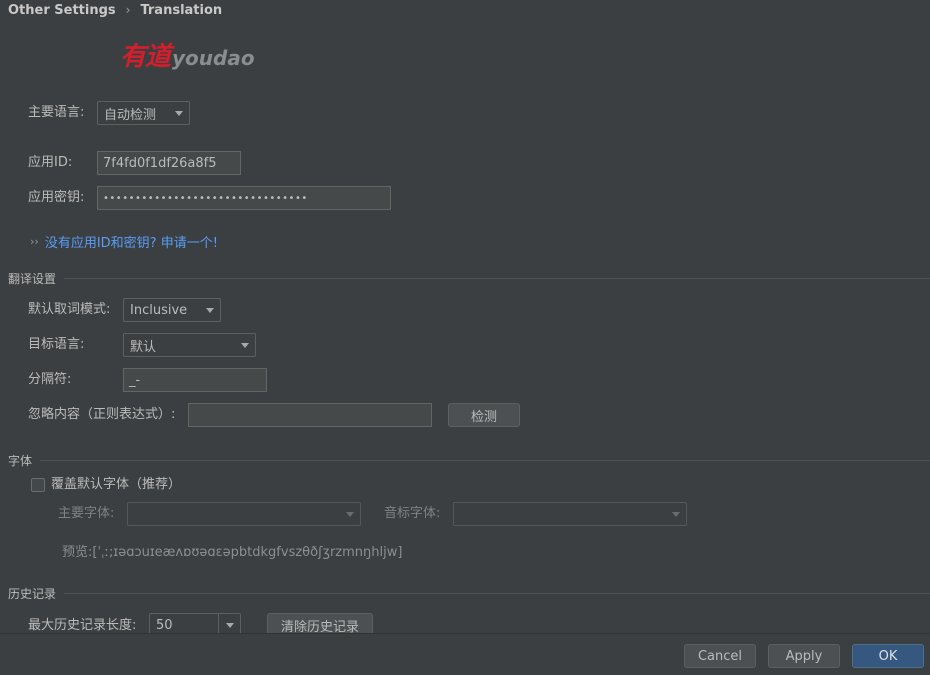 The width and height of the screenshot is (930, 675). What do you see at coordinates (169, 163) in the screenshot?
I see `app-id-field: 7f4fd0f1df26a8f5` at bounding box center [169, 163].